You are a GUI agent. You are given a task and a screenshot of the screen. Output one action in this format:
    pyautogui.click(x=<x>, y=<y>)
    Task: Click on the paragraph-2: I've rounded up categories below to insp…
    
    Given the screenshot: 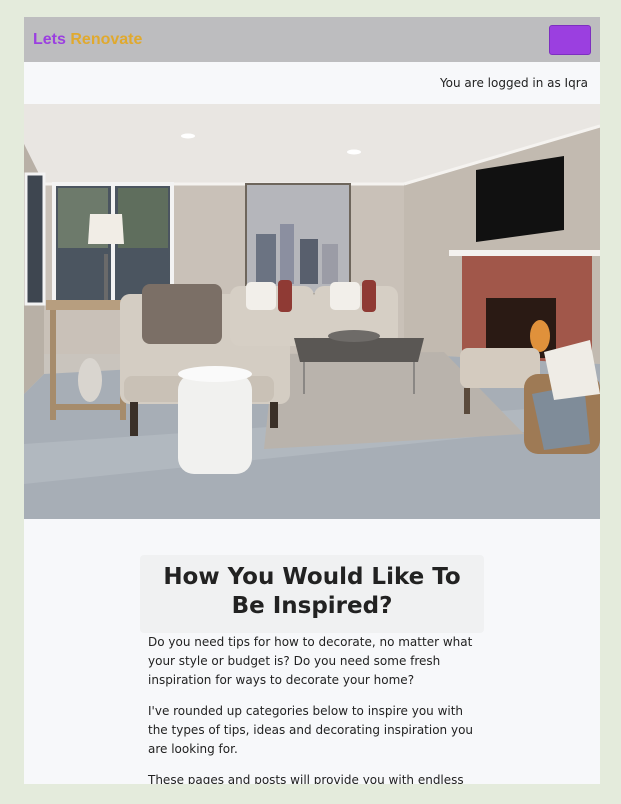 What is the action you would take?
    pyautogui.click(x=311, y=730)
    